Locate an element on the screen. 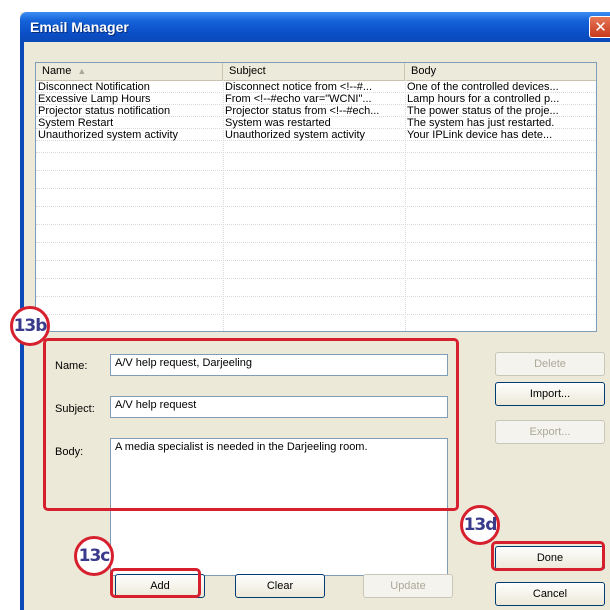  close-button: ✕ is located at coordinates (599, 27).